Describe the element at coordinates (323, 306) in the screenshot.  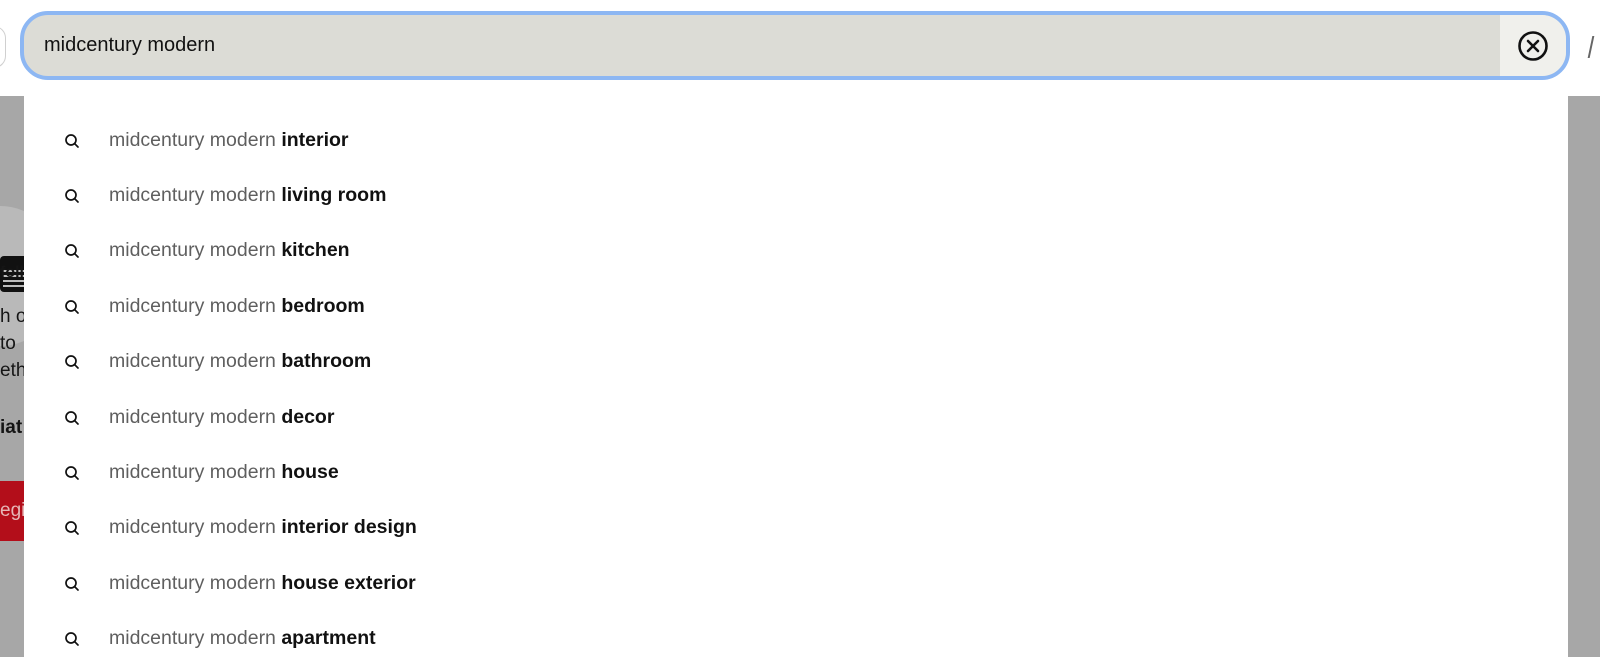
I see `suggestion-completion: bedroom` at that location.